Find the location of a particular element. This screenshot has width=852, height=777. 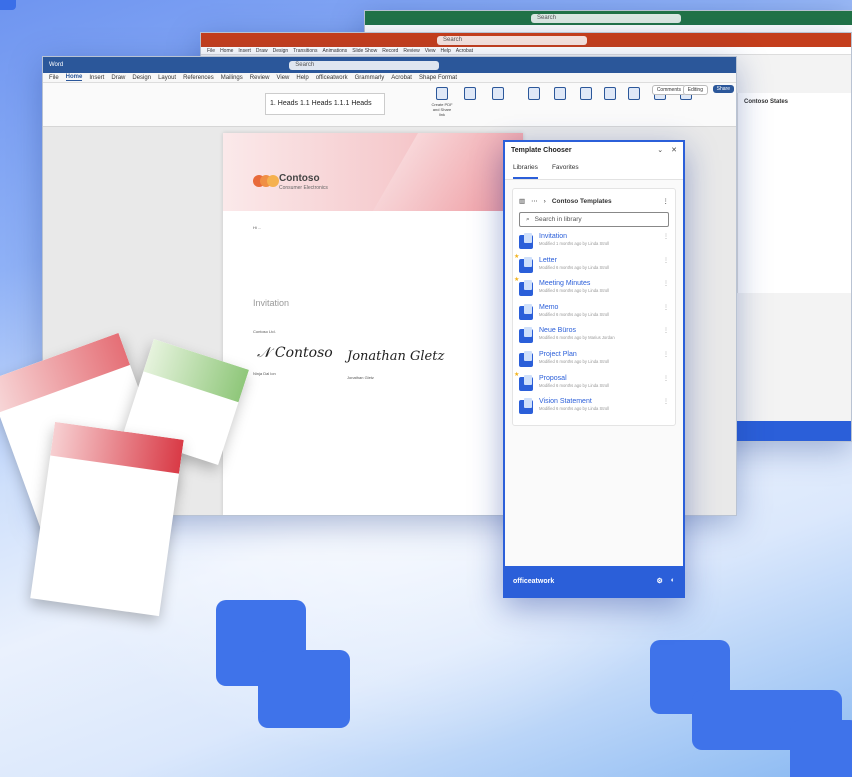

template-name: Vision Statement is located at coordinates (565, 402).